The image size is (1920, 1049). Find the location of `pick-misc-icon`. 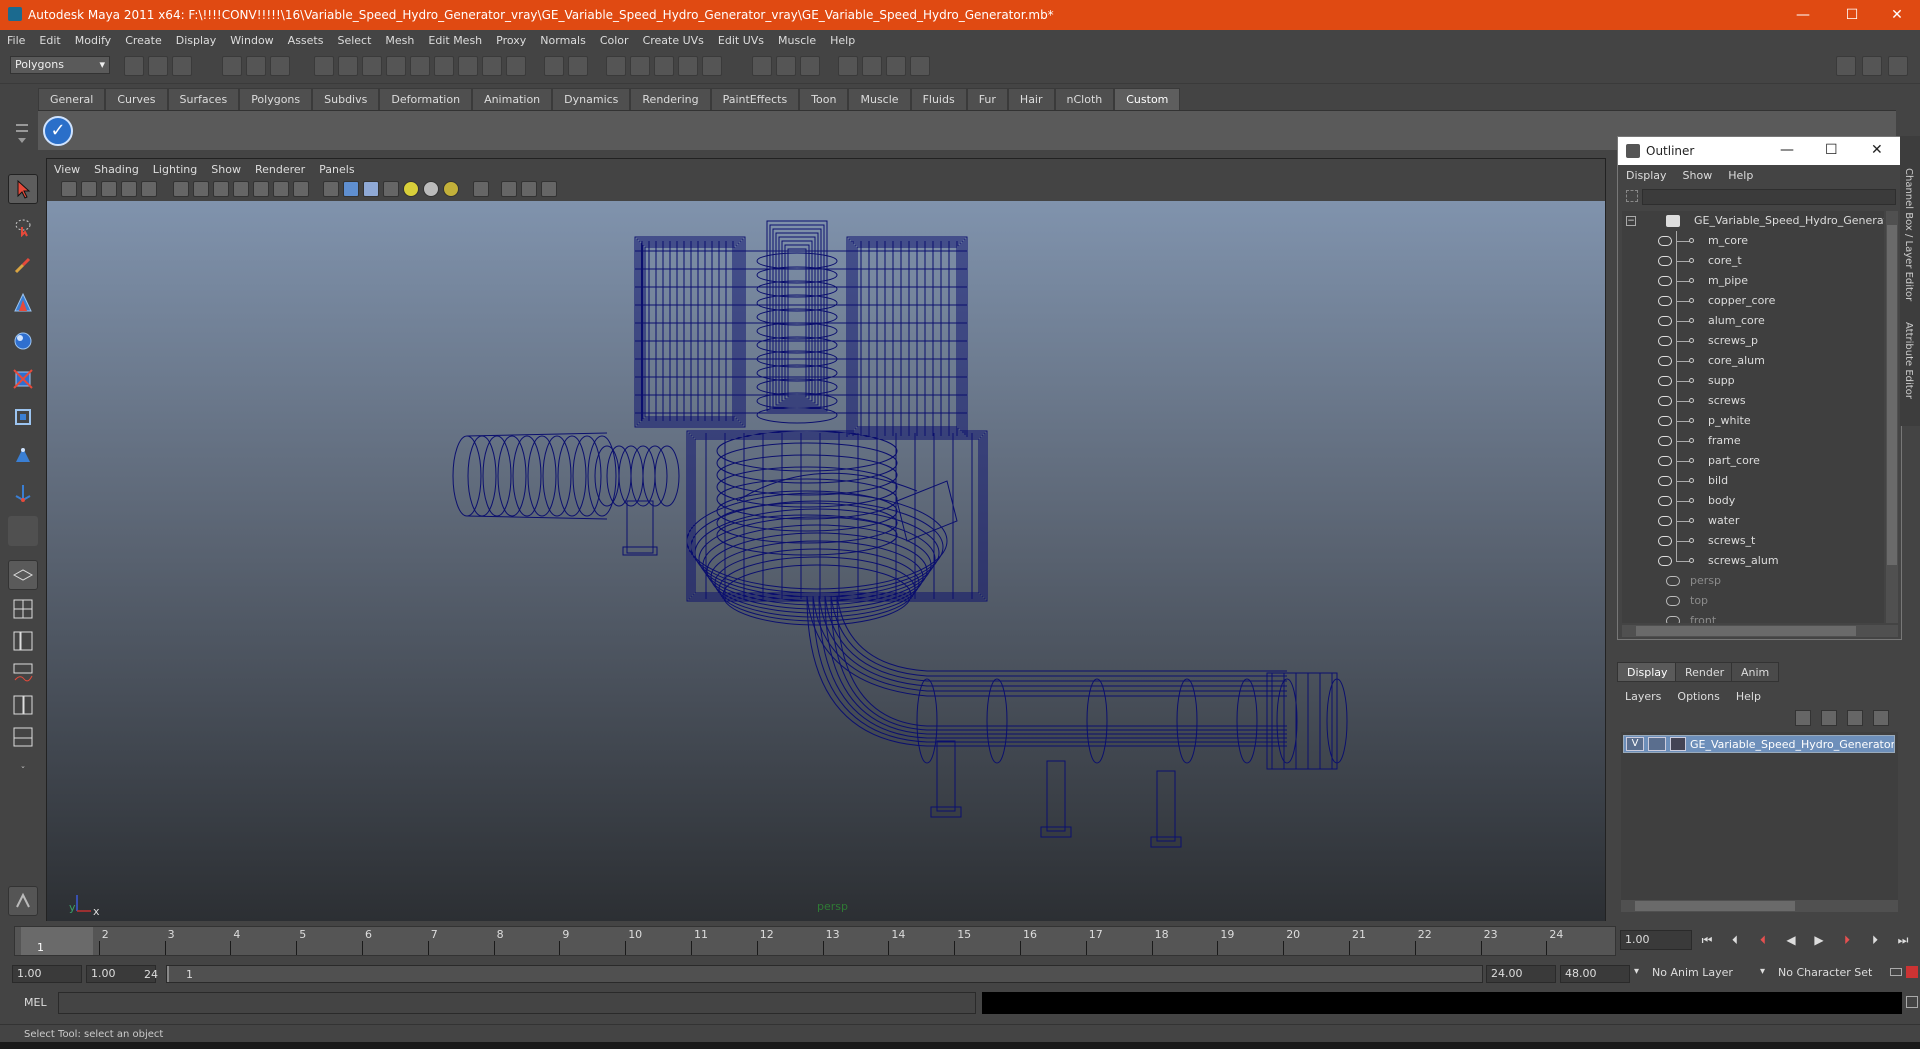

pick-misc-icon is located at coordinates (492, 66).